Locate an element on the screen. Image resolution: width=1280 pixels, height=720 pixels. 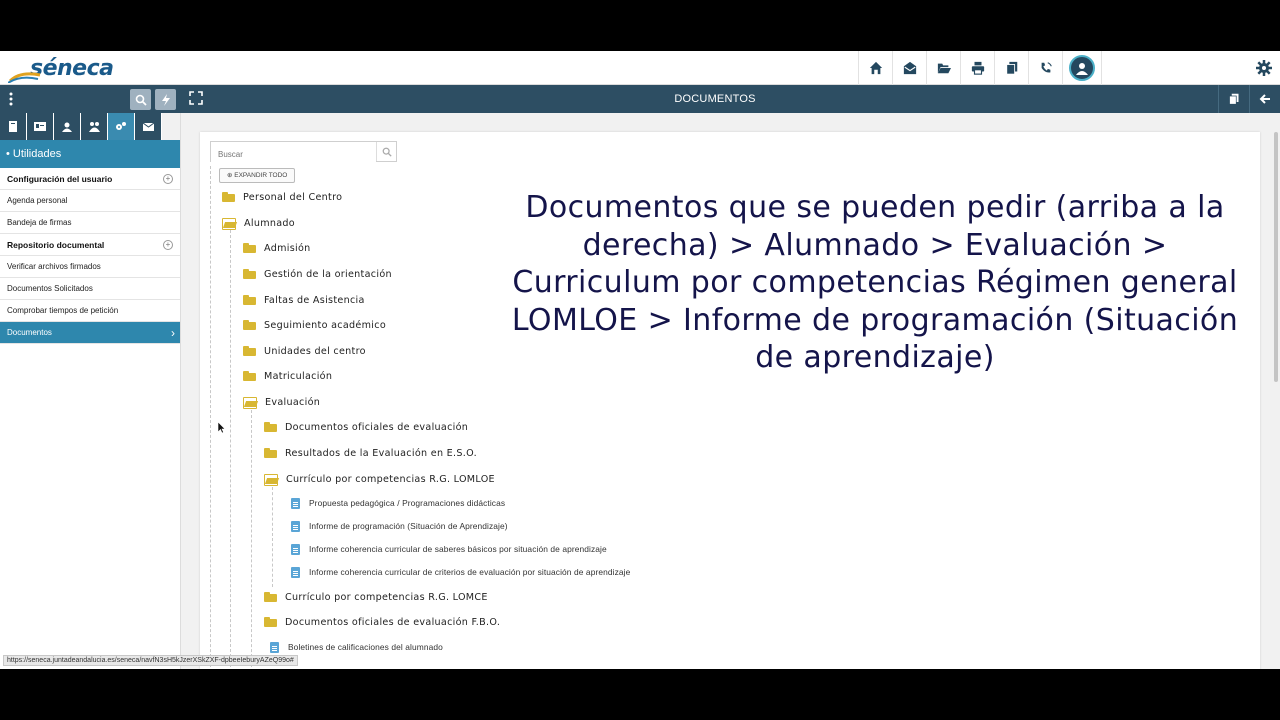
expand-all-button: ⊕ EXPANDIR TODO is located at coordinates (257, 175).